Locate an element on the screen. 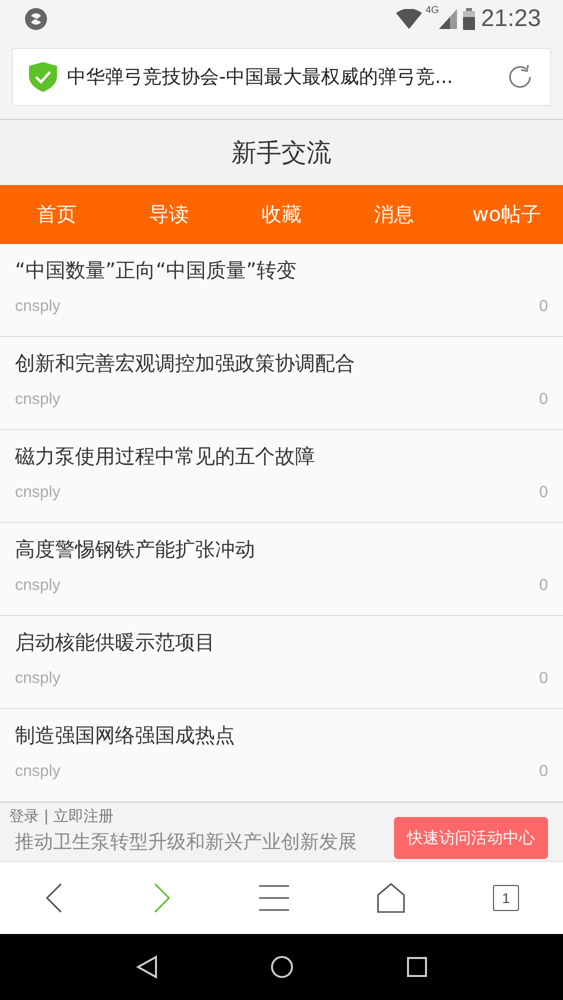  post-item: 启动核能供暖示范项目 cnsply 0 is located at coordinates (281, 662).